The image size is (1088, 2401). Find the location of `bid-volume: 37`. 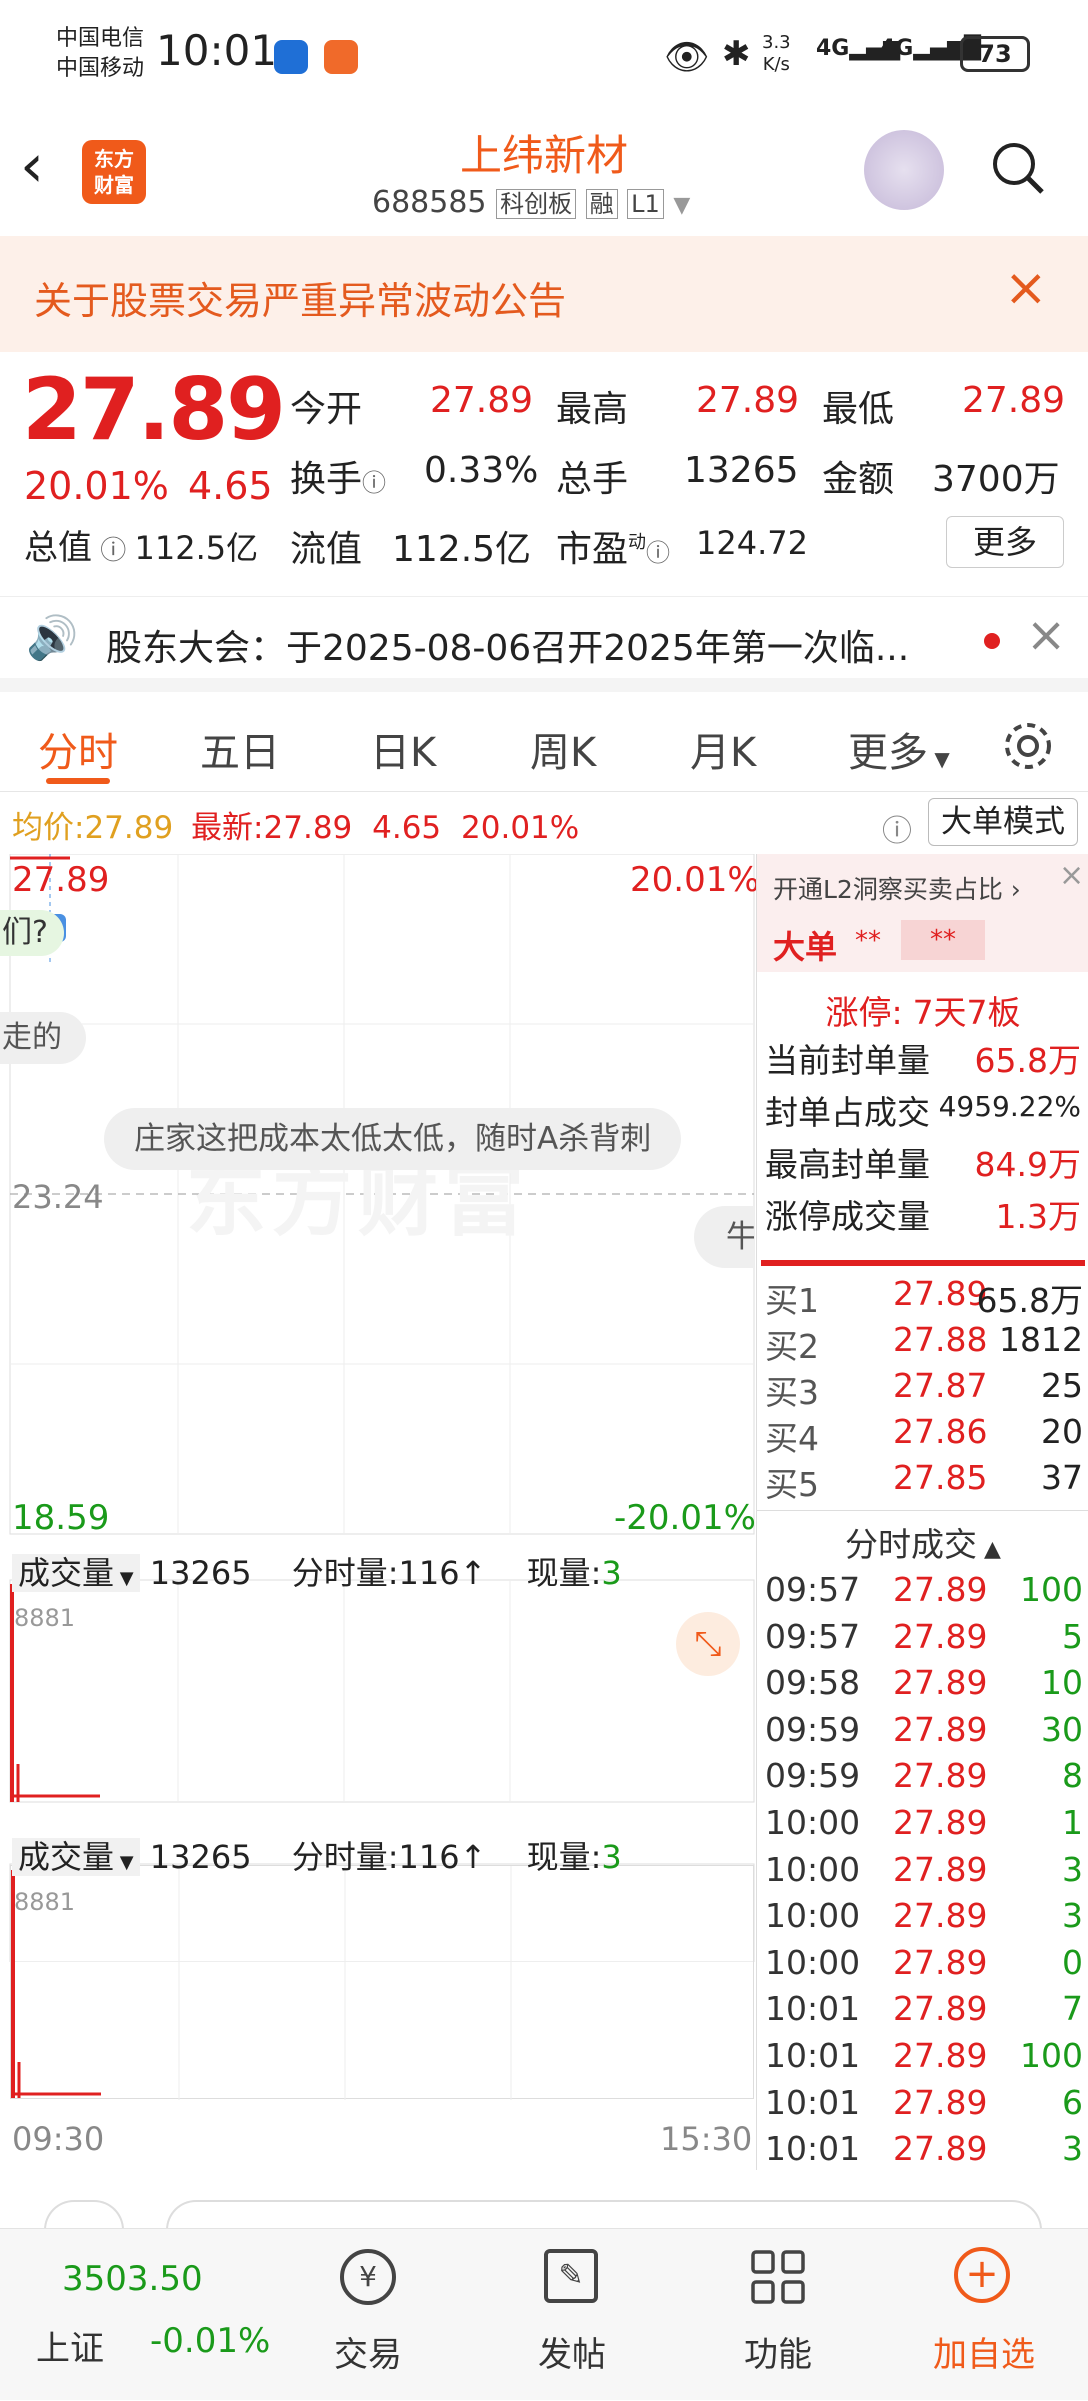

bid-volume: 37 is located at coordinates (1062, 1477).